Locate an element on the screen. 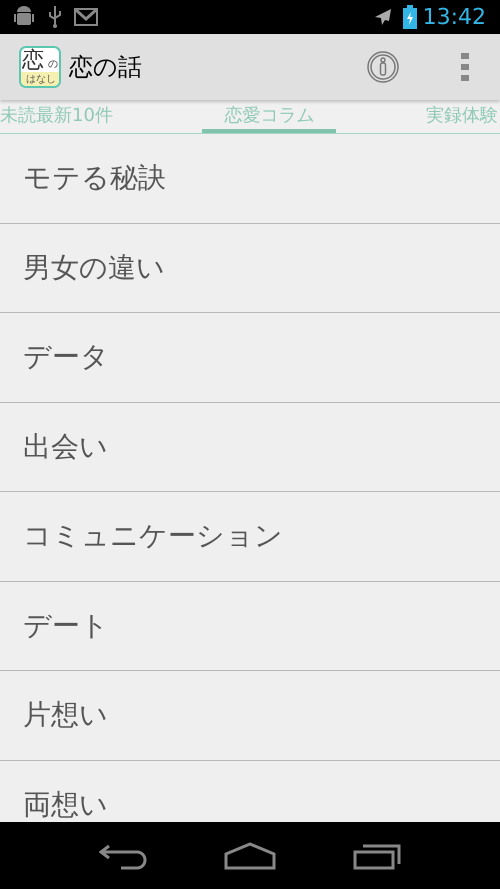 Image resolution: width=500 pixels, height=889 pixels. list-item: モテる秘訣 is located at coordinates (250, 179).